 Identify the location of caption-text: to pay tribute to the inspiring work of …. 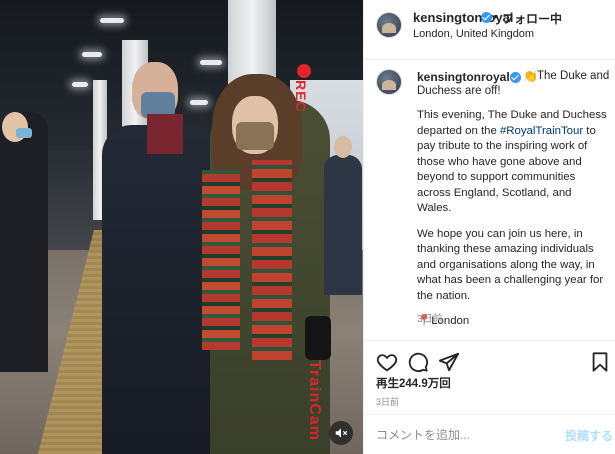
(506, 169).